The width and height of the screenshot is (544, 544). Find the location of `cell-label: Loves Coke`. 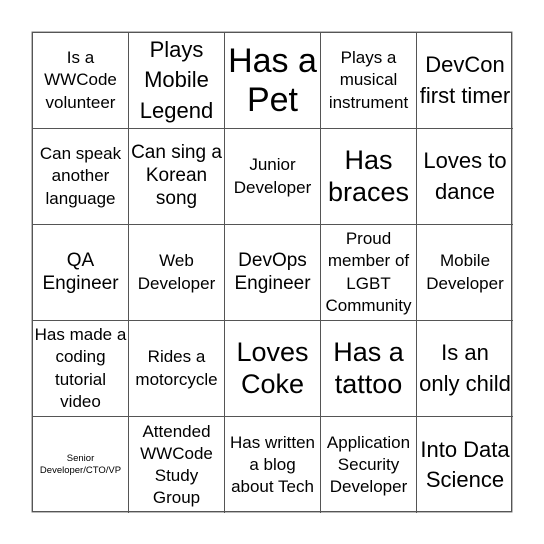

cell-label: Loves Coke is located at coordinates (272, 368).